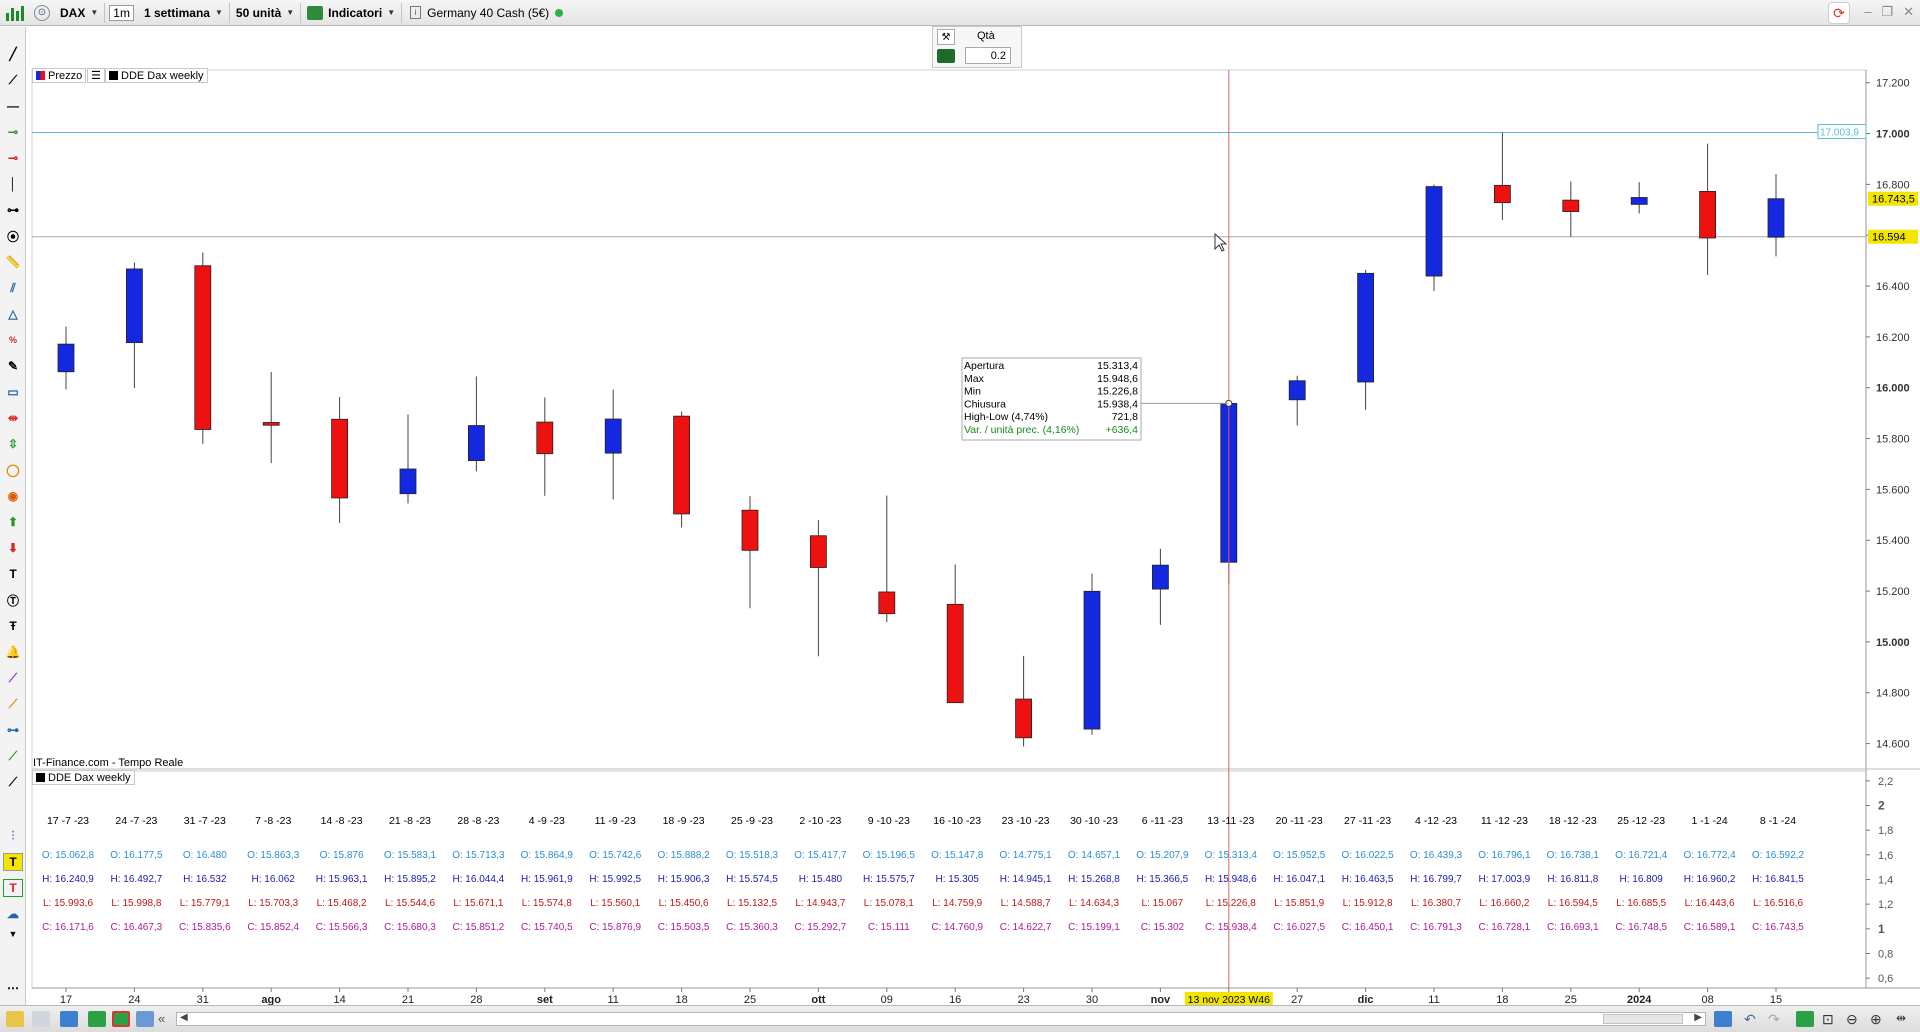  Describe the element at coordinates (13, 54) in the screenshot. I see `trendline-tool-icon: ╱` at that location.